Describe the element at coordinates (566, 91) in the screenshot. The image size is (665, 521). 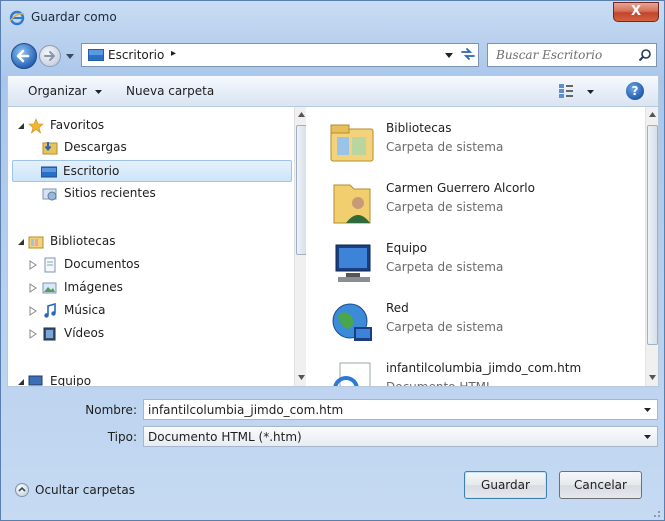
I see `view-options-icon` at that location.